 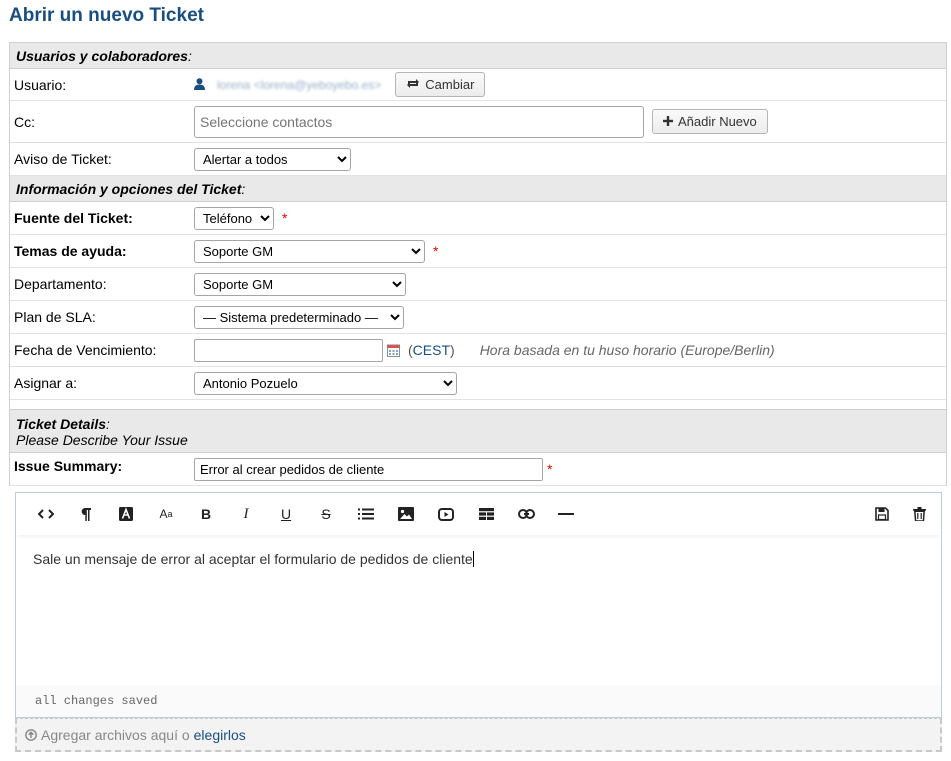 I want to click on user-label: Usuario:, so click(x=40, y=84).